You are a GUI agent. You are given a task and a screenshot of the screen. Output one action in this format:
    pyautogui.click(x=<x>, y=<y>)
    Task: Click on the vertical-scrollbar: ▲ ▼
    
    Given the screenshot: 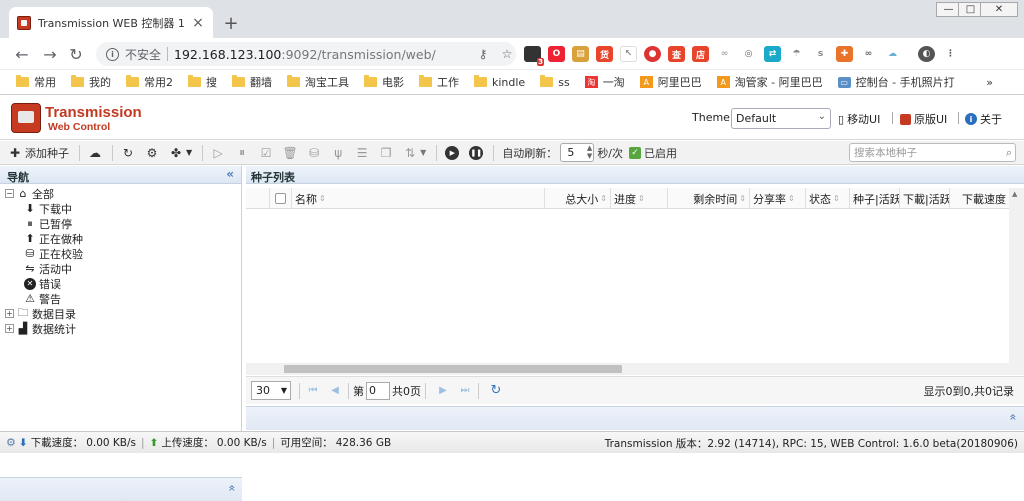 What is the action you would take?
    pyautogui.click(x=1016, y=281)
    